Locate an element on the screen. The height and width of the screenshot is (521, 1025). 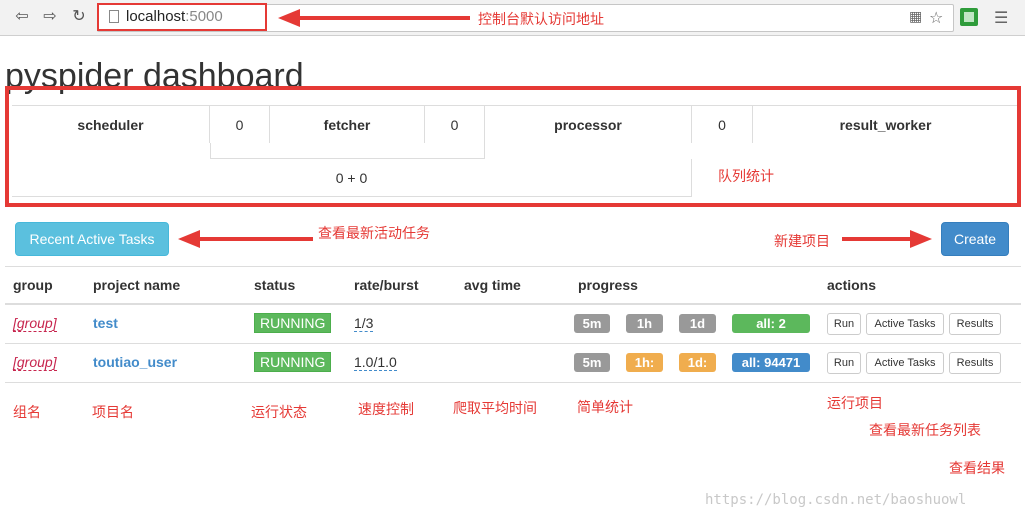
extension-icon is located at coordinates (969, 17).